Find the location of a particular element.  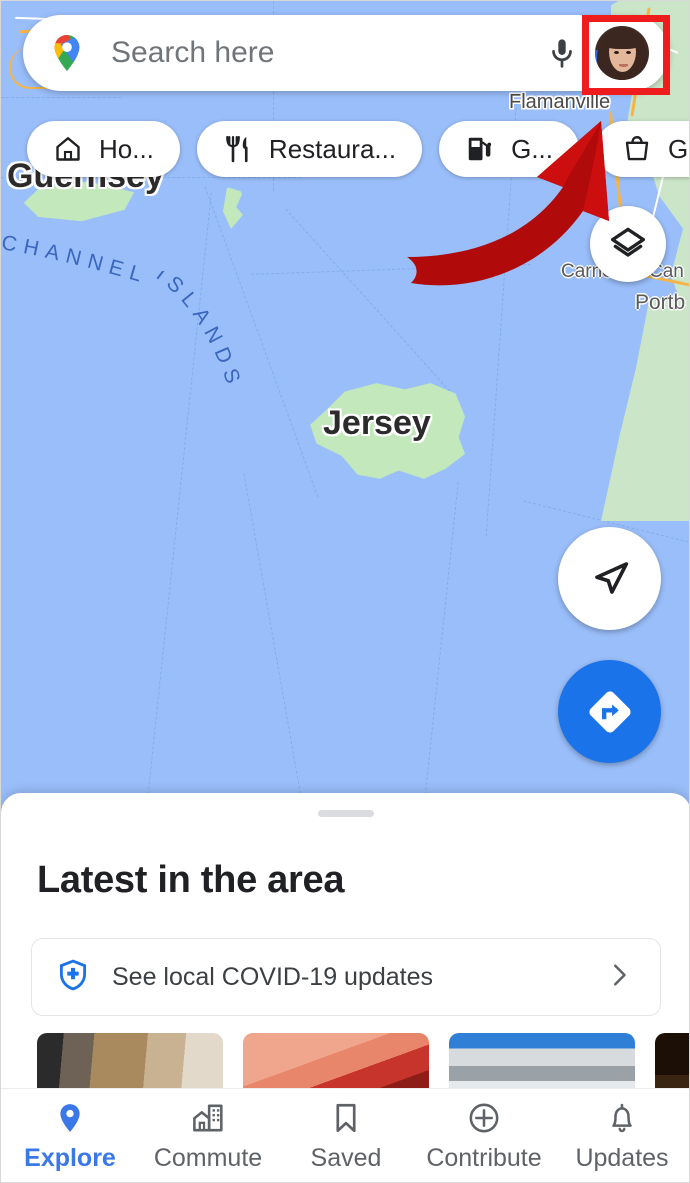

sheet-drag-handle is located at coordinates (346, 813).